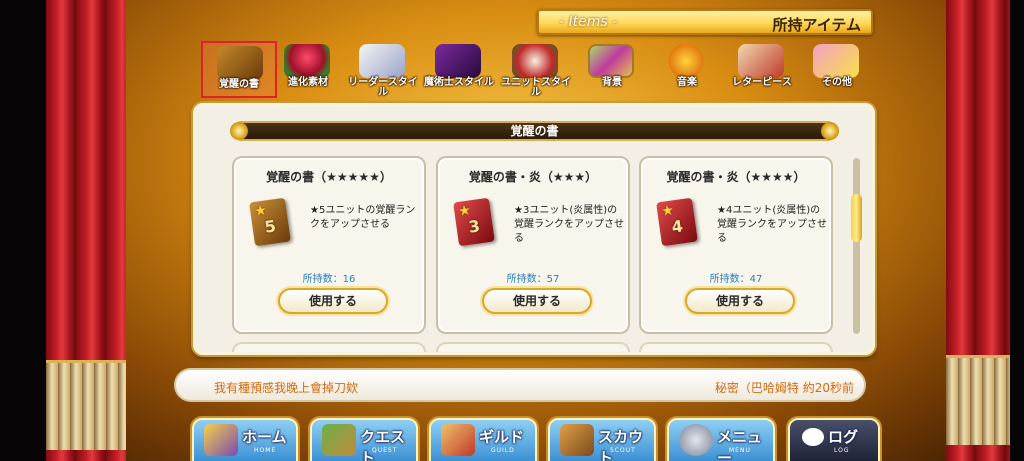 The image size is (1024, 461). What do you see at coordinates (265, 450) in the screenshot?
I see `nav-sublabel: HOME` at bounding box center [265, 450].